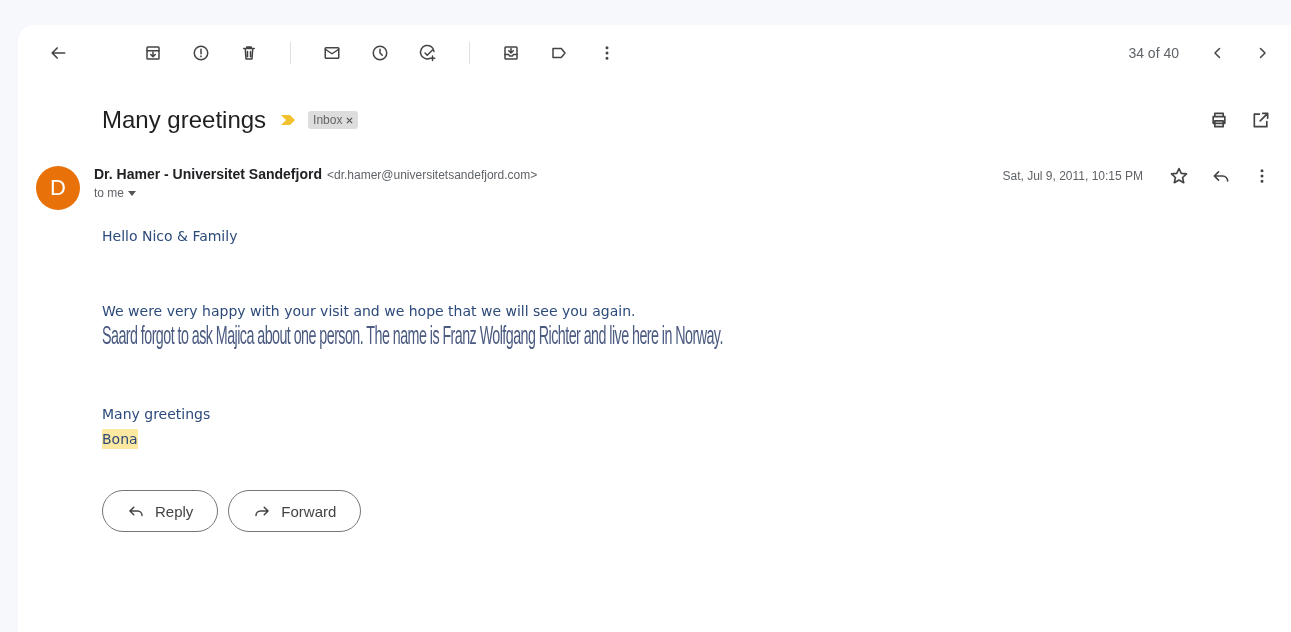 The image size is (1291, 632). What do you see at coordinates (153, 52) in the screenshot?
I see `archive-icon` at bounding box center [153, 52].